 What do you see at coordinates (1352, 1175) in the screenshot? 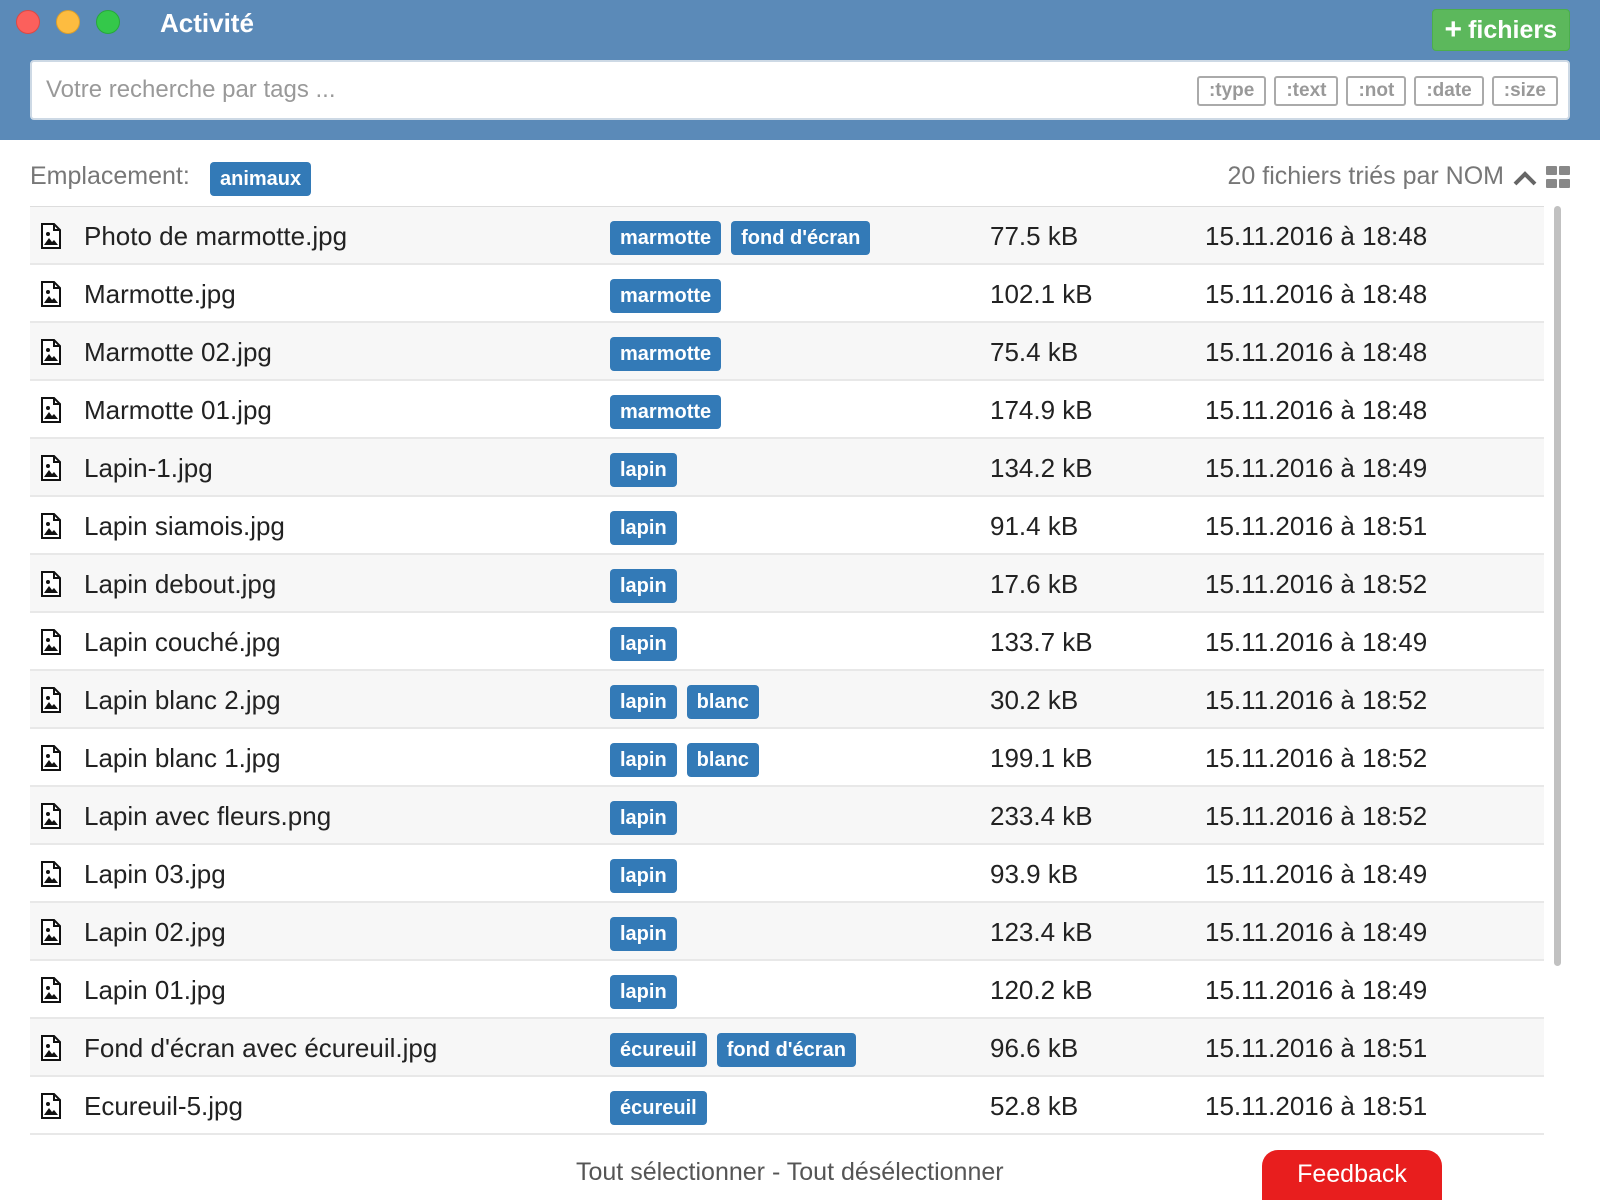
I see `feedback-button: Feedback` at bounding box center [1352, 1175].